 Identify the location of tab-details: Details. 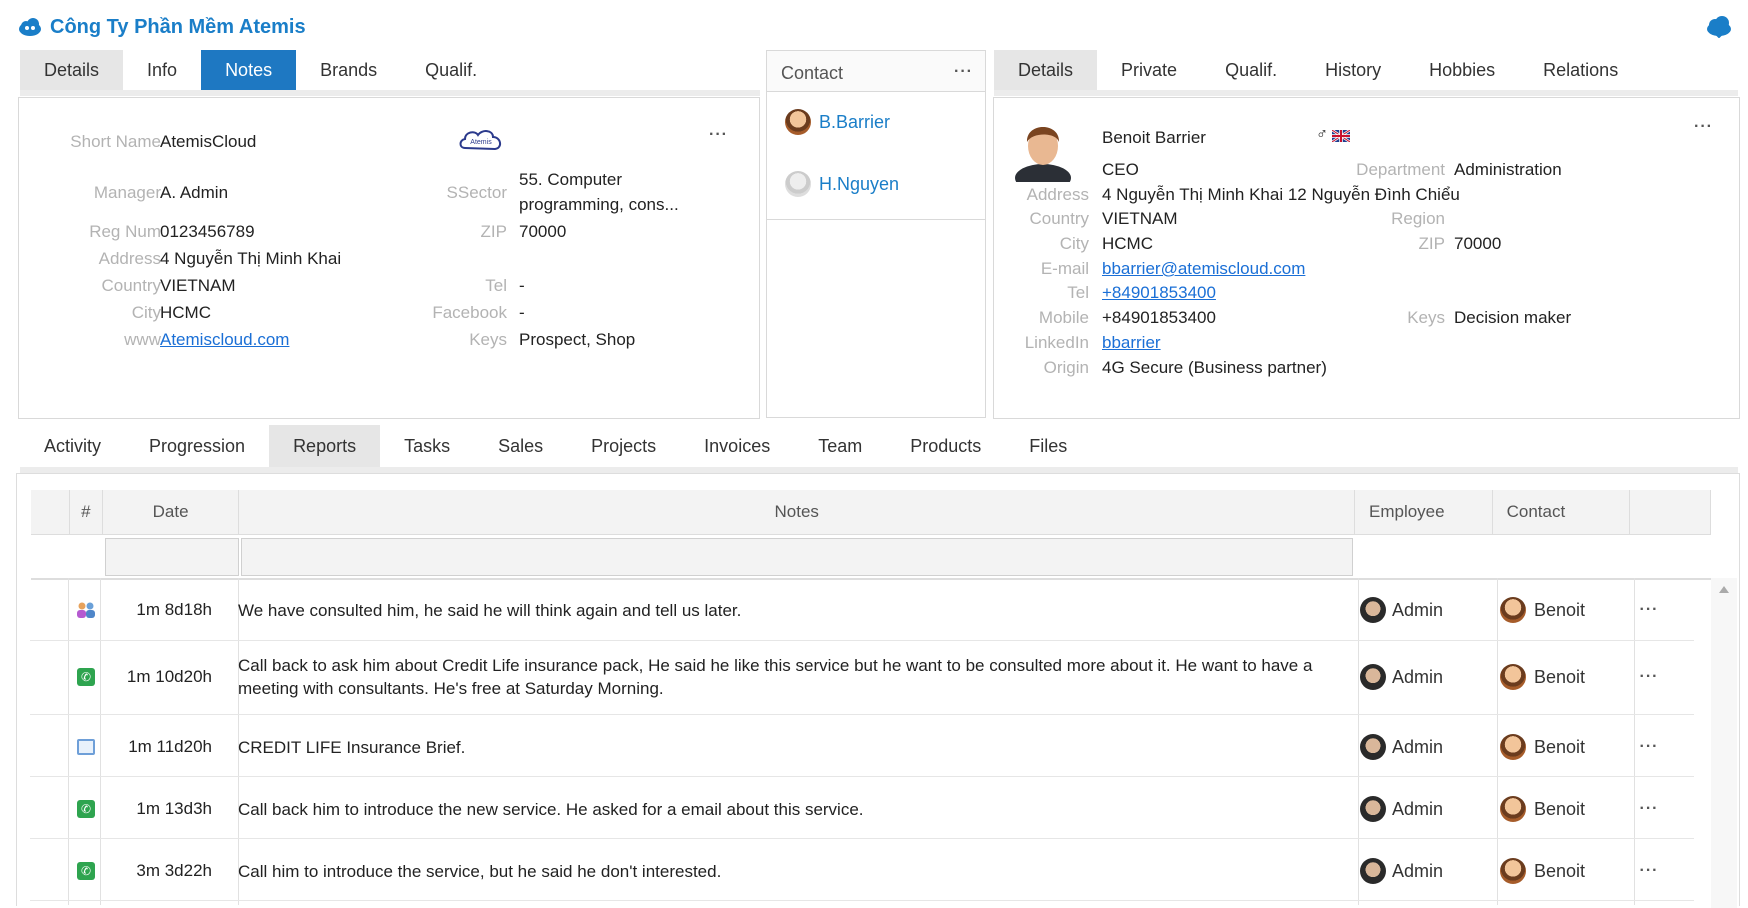
(72, 70).